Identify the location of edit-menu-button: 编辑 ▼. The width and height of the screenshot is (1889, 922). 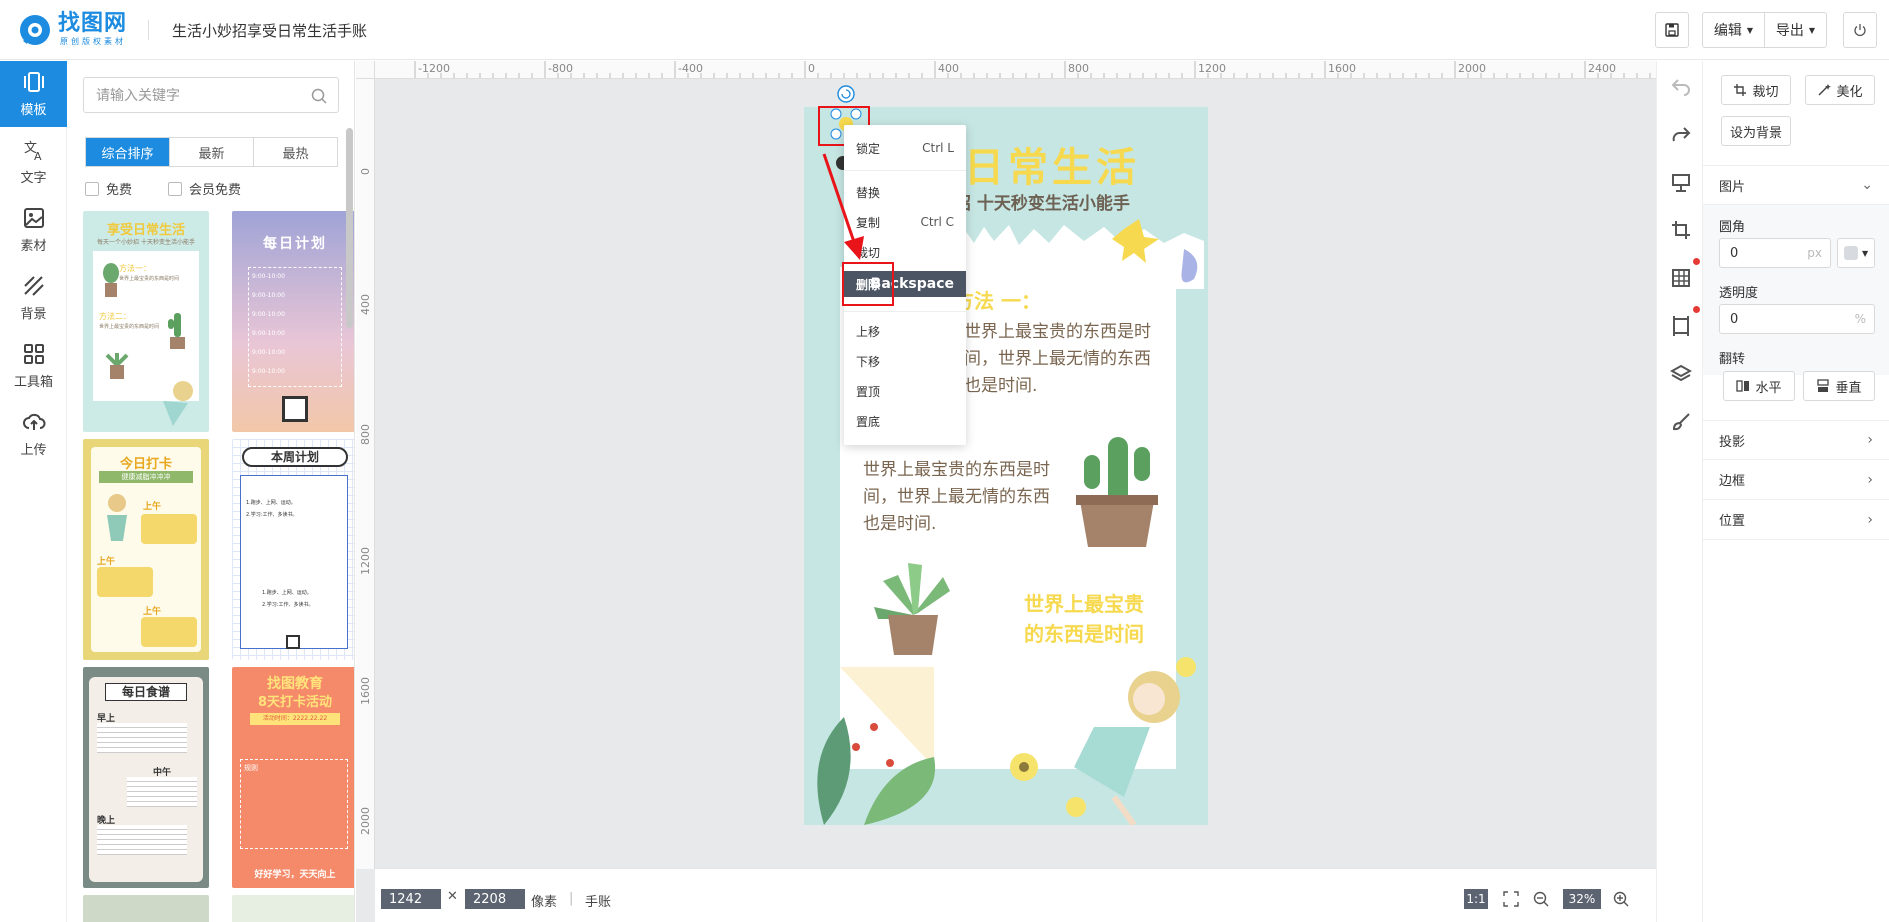
(1733, 30).